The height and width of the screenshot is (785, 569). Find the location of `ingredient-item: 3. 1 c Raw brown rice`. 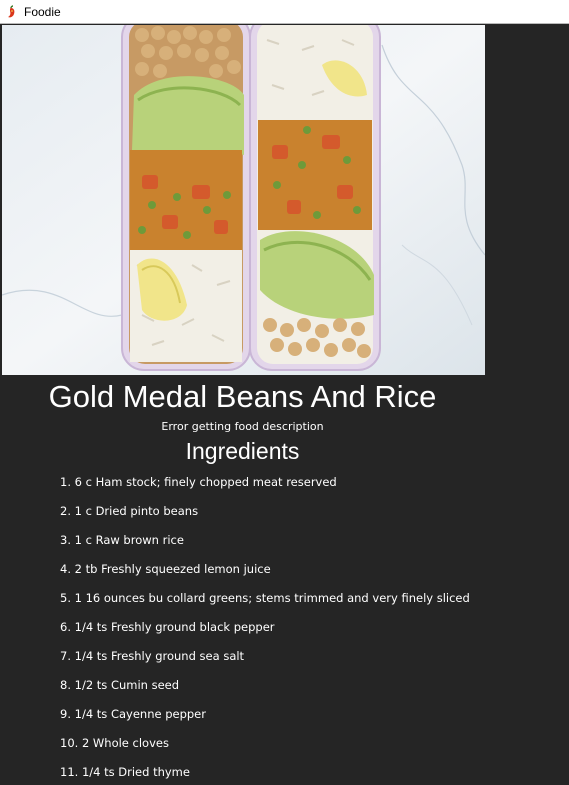

ingredient-item: 3. 1 c Raw brown rice is located at coordinates (122, 540).